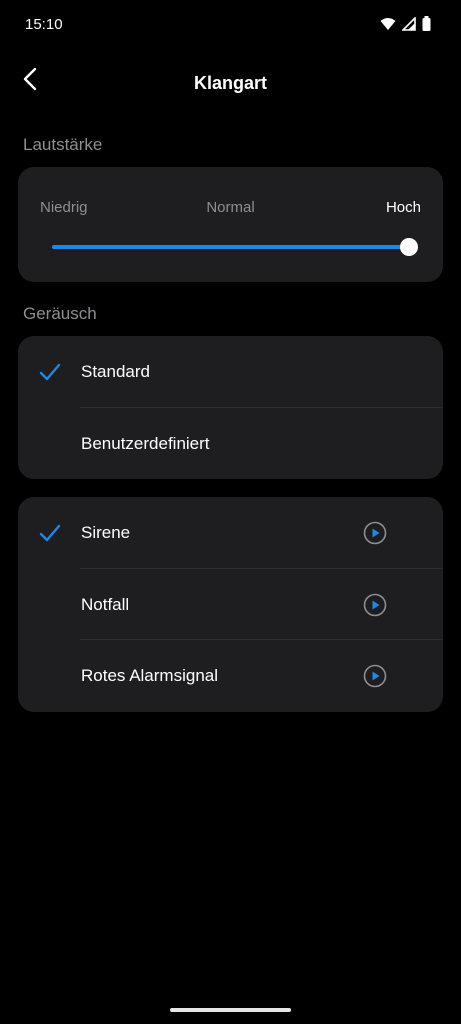 Image resolution: width=461 pixels, height=1024 pixels. I want to click on volume-high-label: Hoch, so click(403, 207).